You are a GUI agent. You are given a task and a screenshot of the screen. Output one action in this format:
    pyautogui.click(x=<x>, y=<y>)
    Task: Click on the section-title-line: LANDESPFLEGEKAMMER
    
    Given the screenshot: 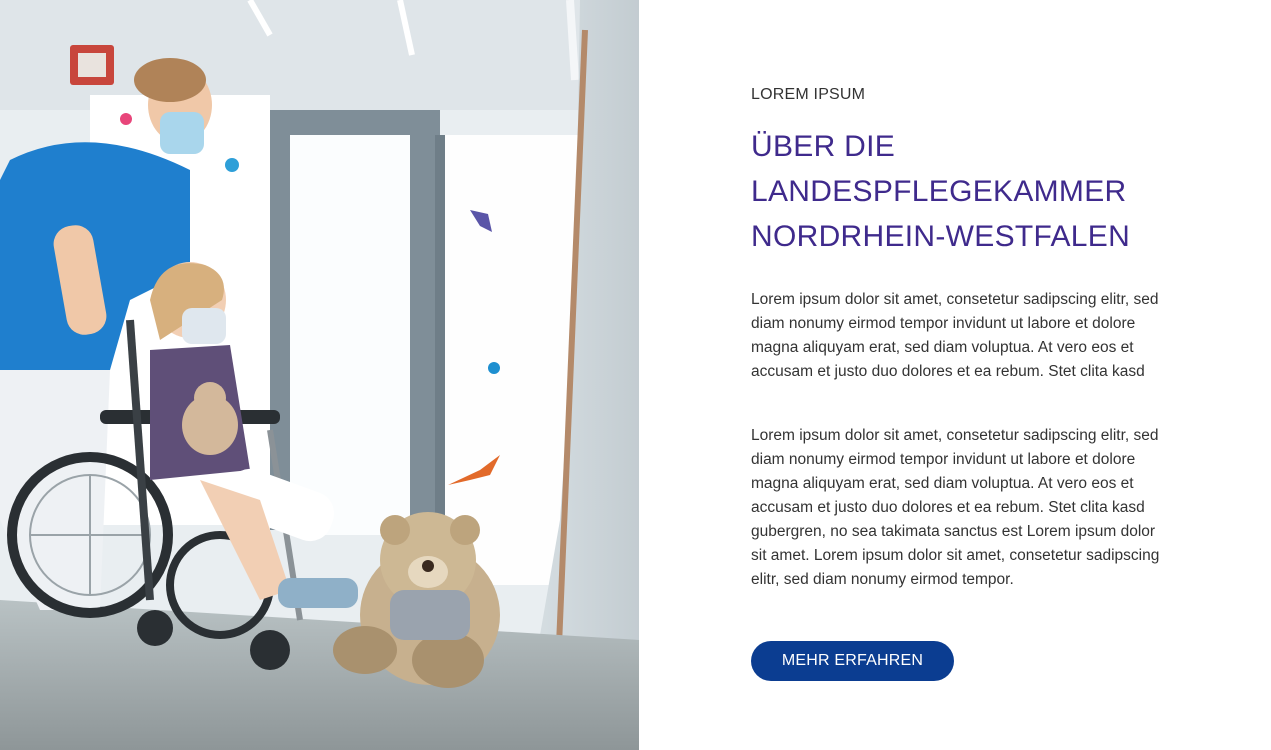 What is the action you would take?
    pyautogui.click(x=939, y=191)
    